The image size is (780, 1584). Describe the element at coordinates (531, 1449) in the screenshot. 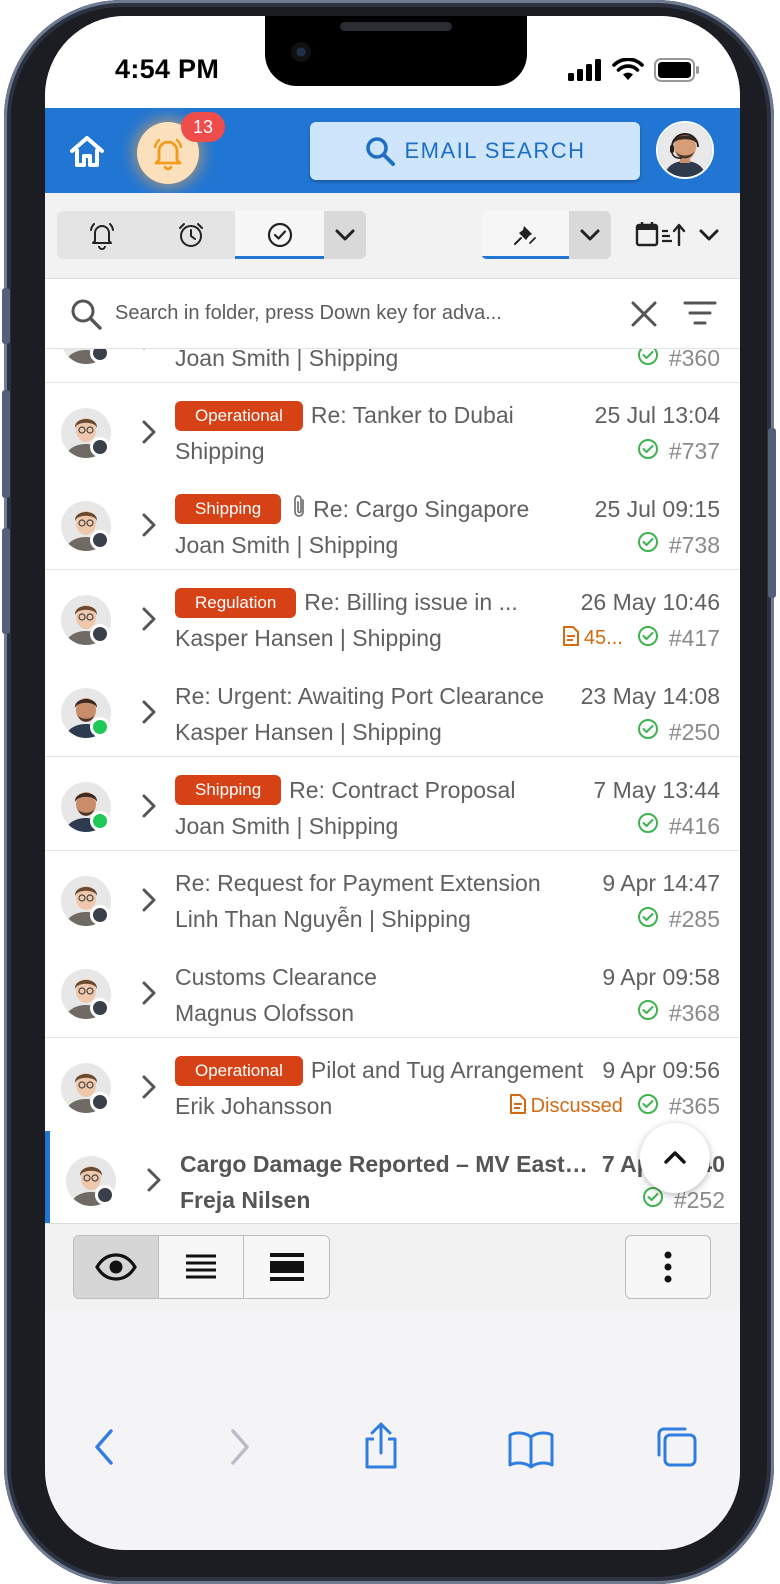

I see `bookmarks-icon` at that location.